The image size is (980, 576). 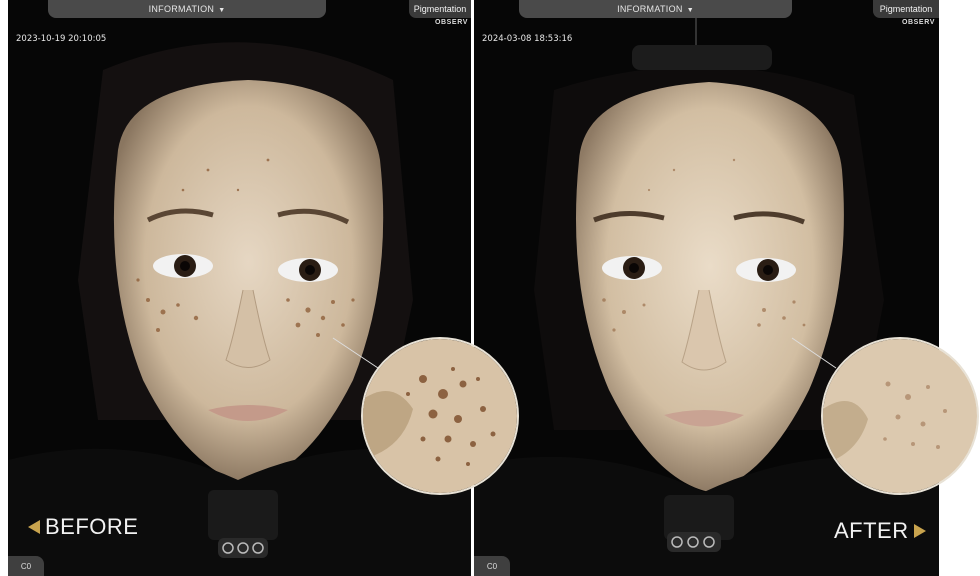 I want to click on capture-timestamp: 2024-03-08 18:53:16, so click(x=527, y=39).